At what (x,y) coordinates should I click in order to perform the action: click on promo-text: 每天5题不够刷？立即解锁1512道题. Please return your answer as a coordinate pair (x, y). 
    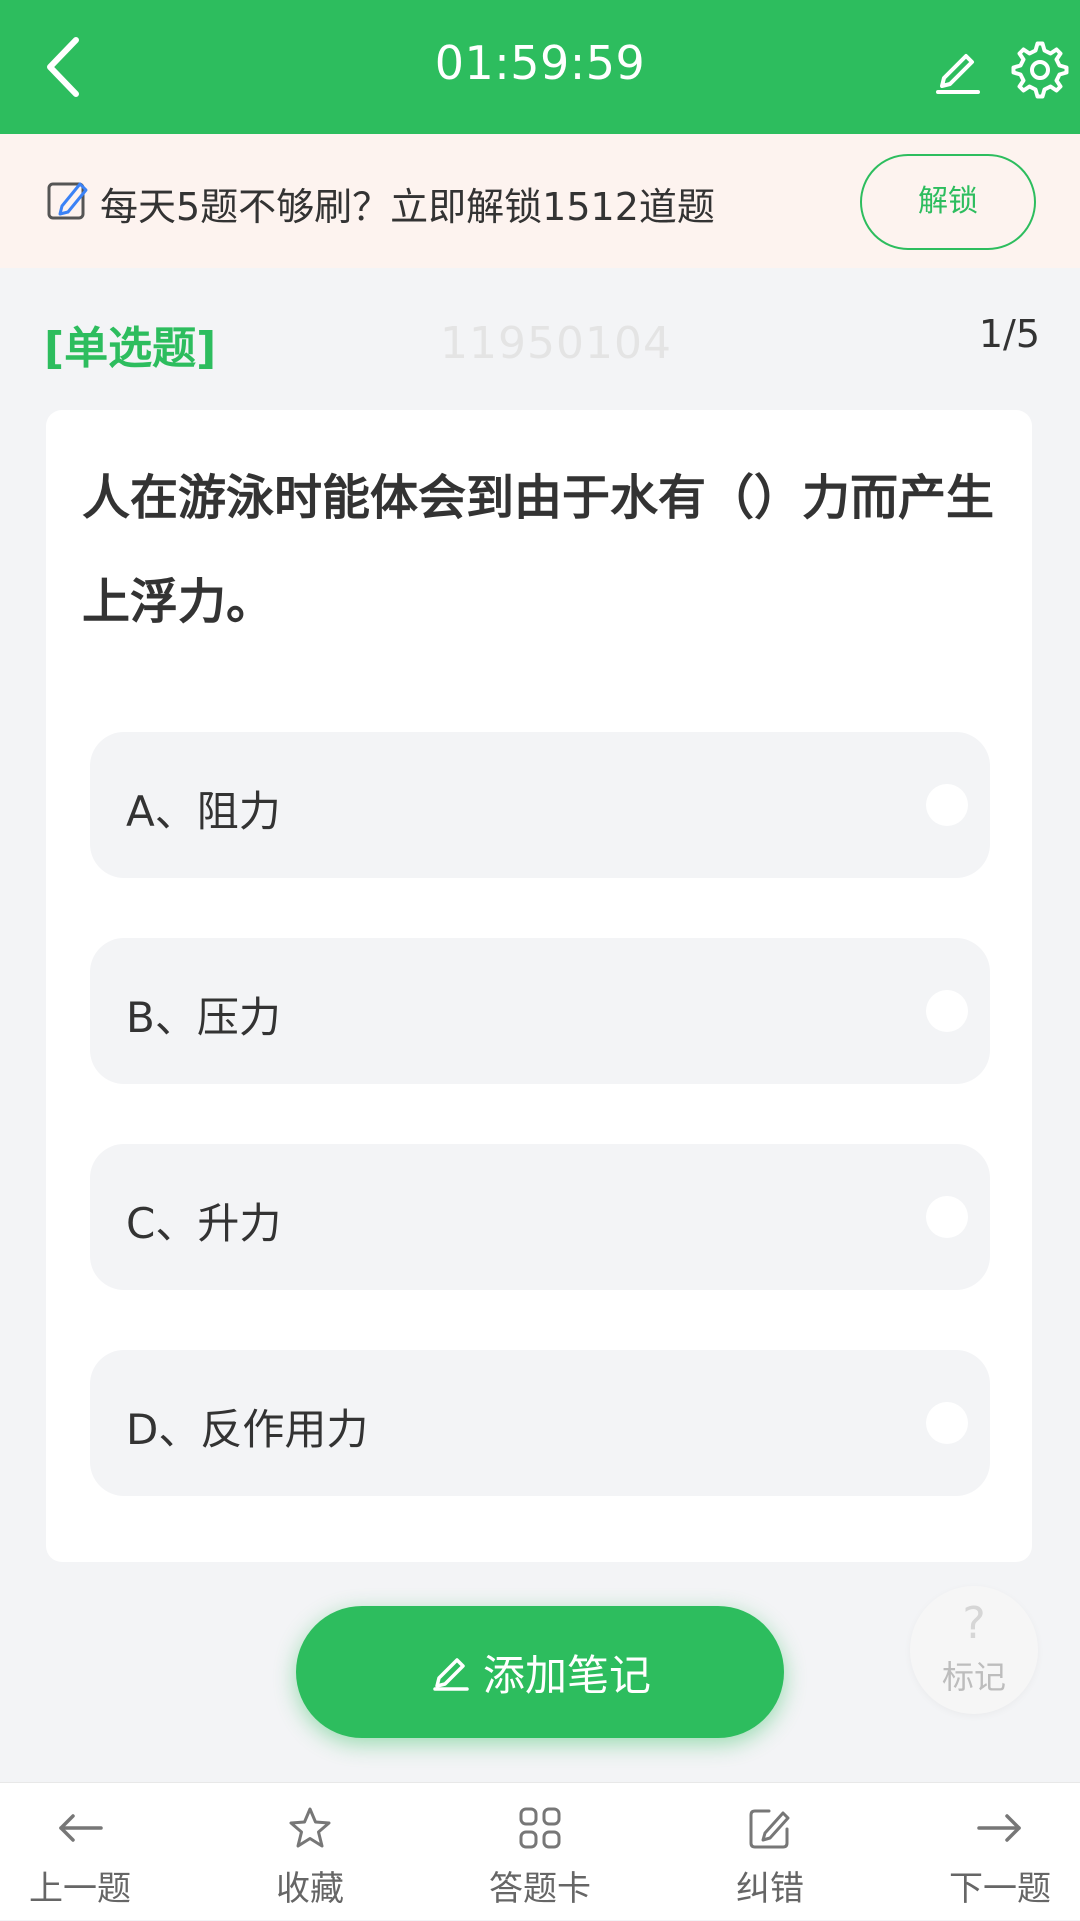
    Looking at the image, I should click on (407, 207).